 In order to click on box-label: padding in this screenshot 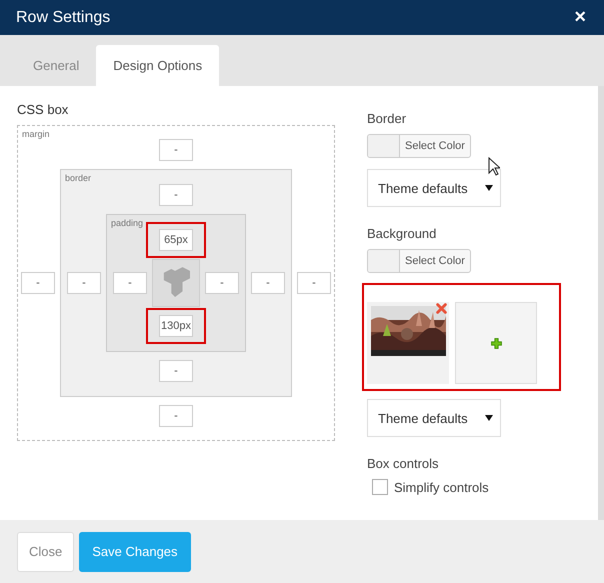, I will do `click(127, 223)`.